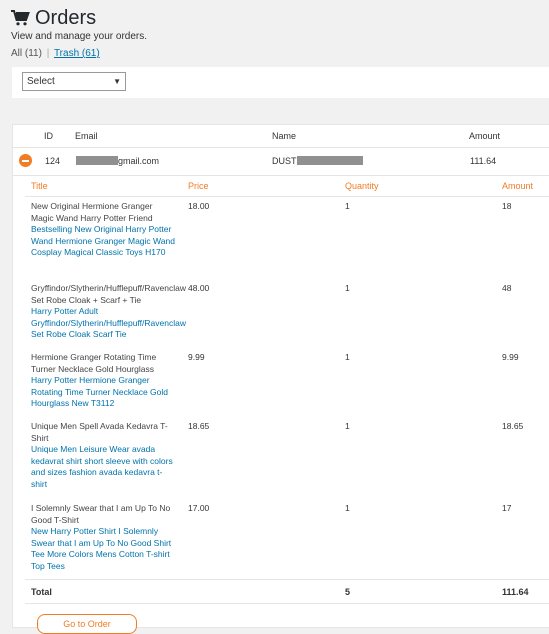 The width and height of the screenshot is (549, 634). Describe the element at coordinates (25, 160) in the screenshot. I see `collapse-icon` at that location.